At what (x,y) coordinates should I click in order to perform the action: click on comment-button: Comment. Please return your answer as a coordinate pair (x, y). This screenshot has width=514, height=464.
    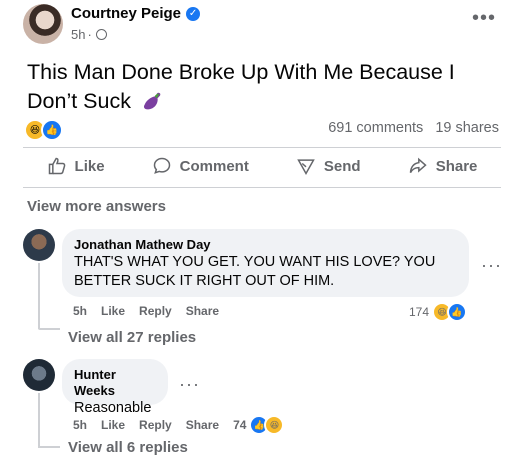
    Looking at the image, I should click on (200, 166).